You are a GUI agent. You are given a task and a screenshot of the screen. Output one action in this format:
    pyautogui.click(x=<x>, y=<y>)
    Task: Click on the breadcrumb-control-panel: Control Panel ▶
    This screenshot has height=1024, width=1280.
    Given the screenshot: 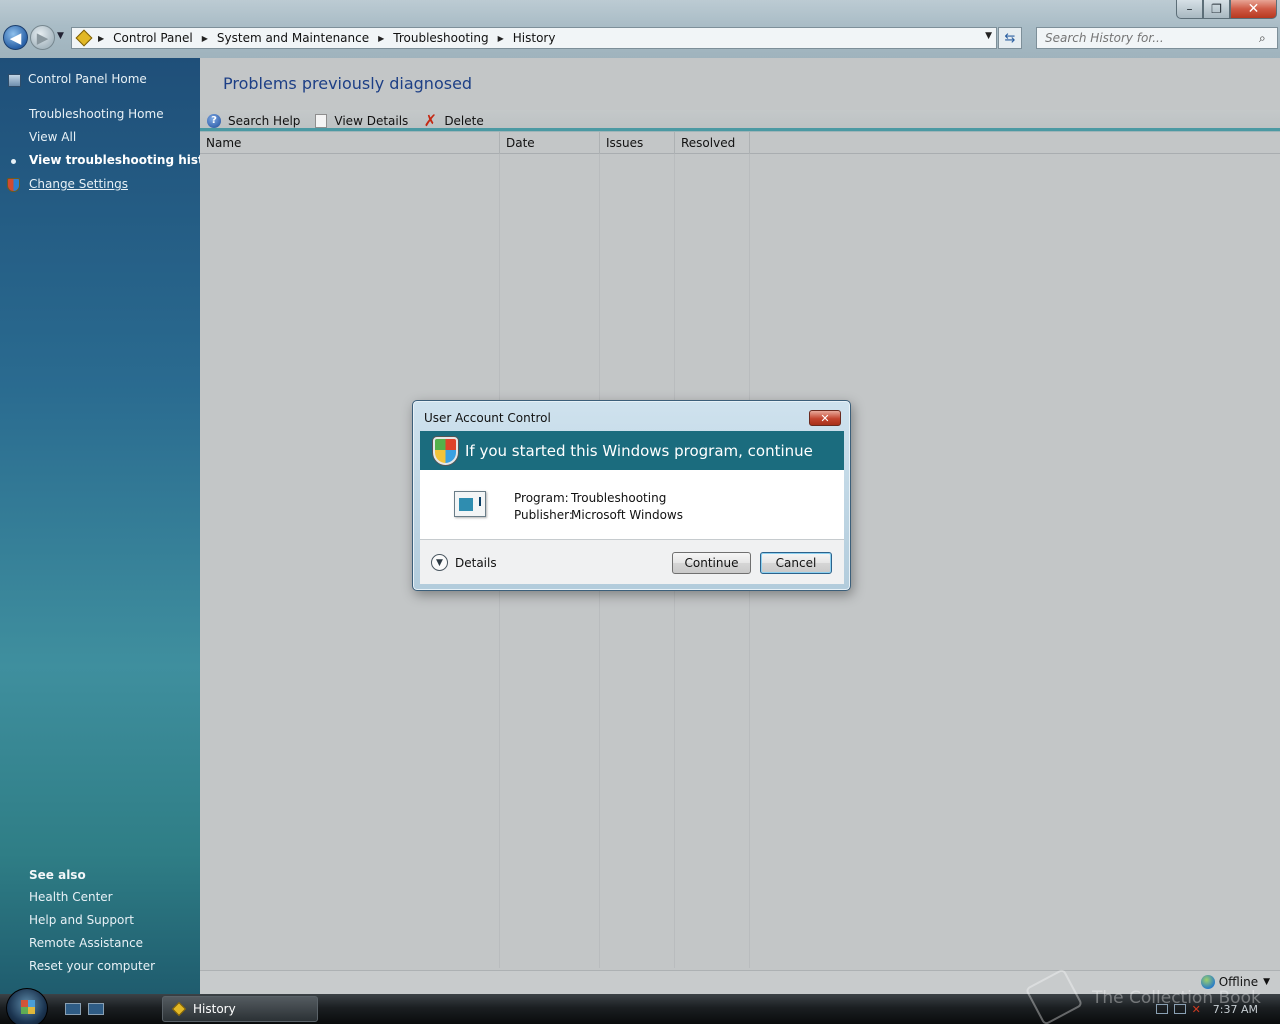 What is the action you would take?
    pyautogui.click(x=165, y=38)
    